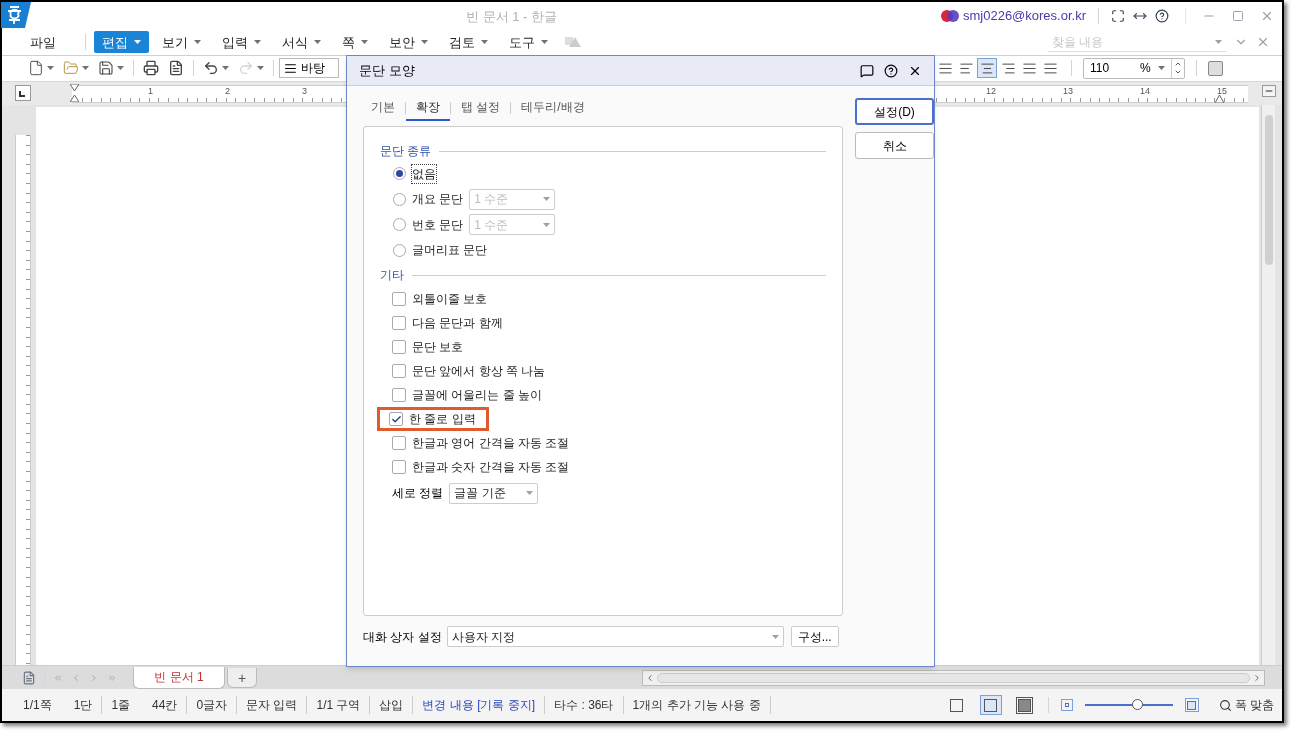 The height and width of the screenshot is (731, 1291). Describe the element at coordinates (23, 93) in the screenshot. I see `tab-type-button` at that location.